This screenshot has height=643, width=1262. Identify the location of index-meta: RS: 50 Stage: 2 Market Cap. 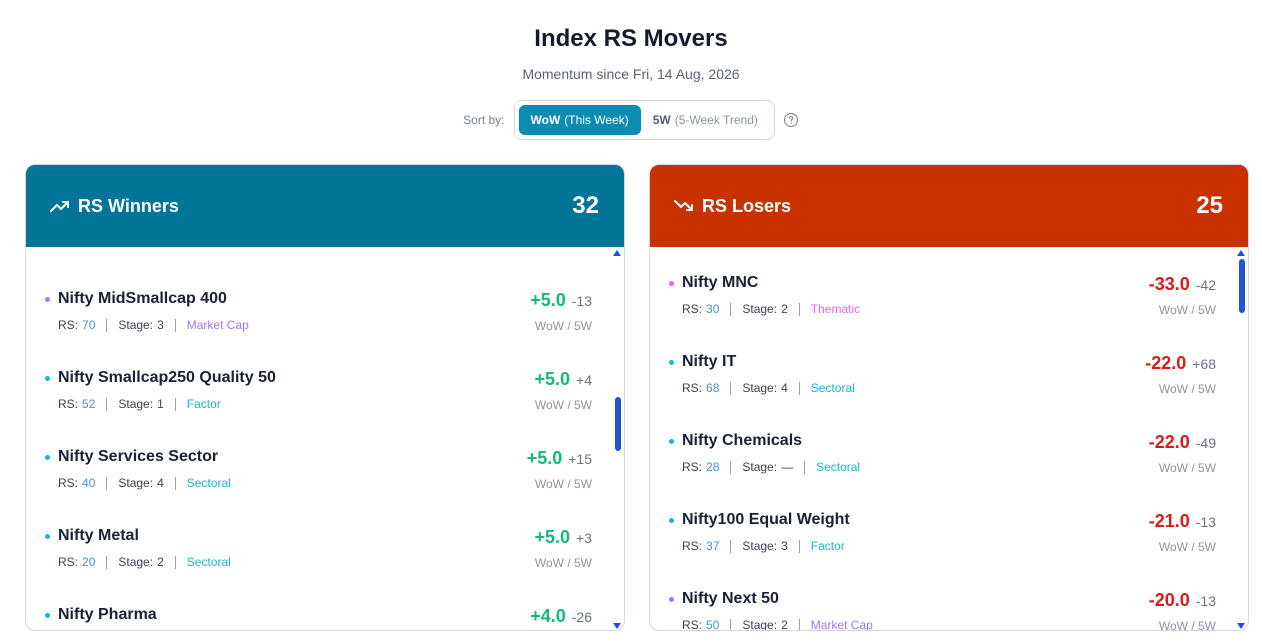
(777, 624).